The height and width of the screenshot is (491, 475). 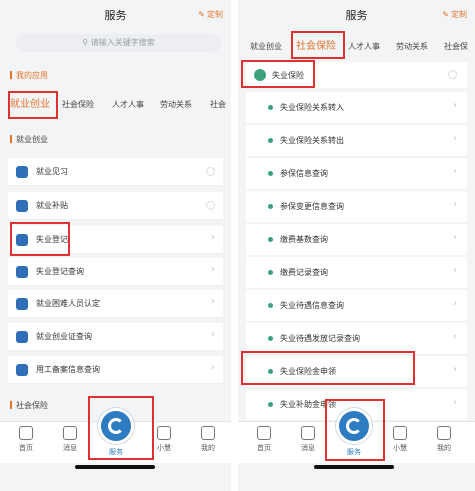 I want to click on item-label: 失业待遇信息查询, so click(x=312, y=305).